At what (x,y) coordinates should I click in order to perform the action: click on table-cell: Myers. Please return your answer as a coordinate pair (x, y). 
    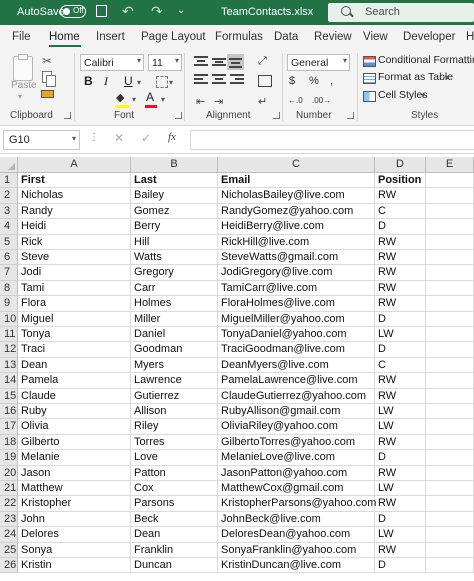
    Looking at the image, I should click on (174, 365).